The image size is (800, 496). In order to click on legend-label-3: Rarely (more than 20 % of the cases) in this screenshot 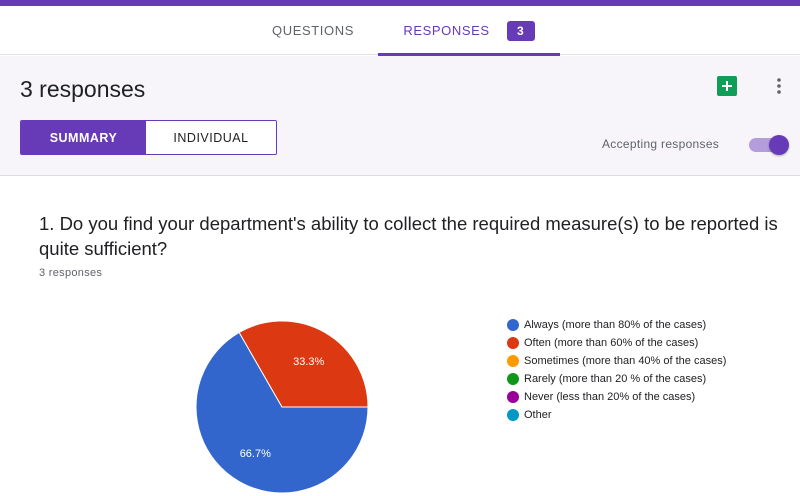, I will do `click(615, 379)`.